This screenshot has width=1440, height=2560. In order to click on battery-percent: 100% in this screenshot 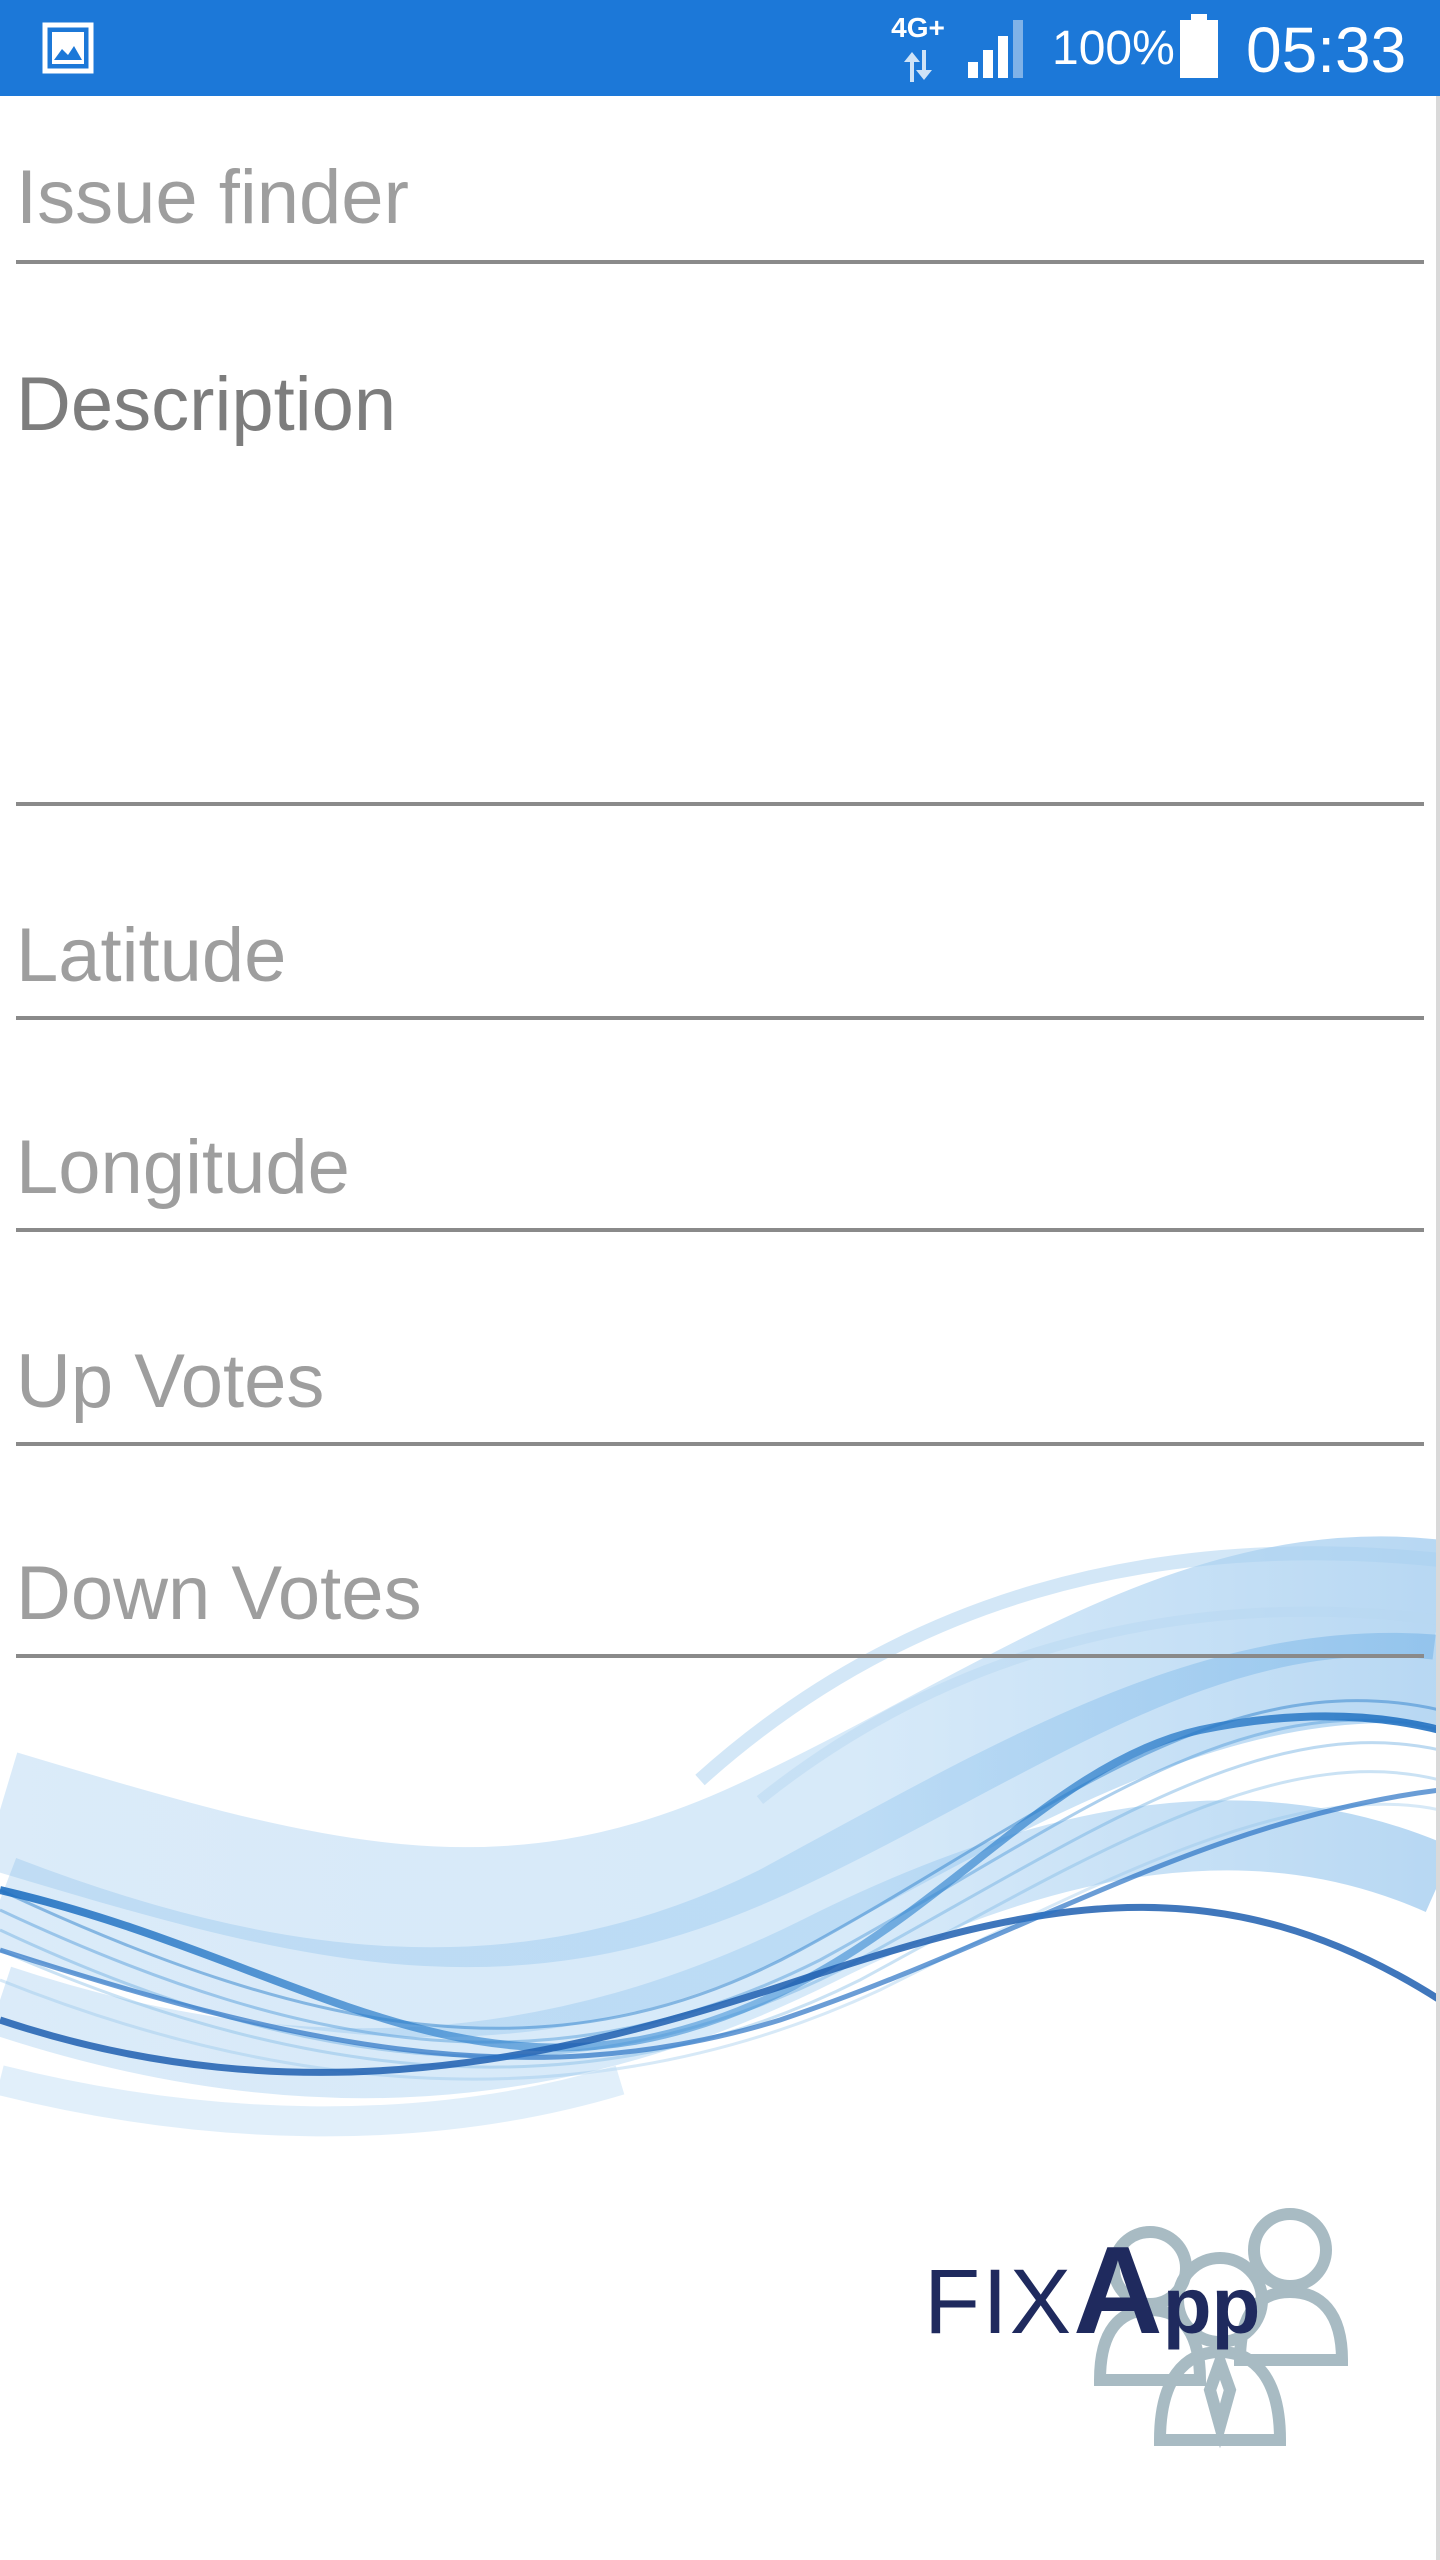, I will do `click(1113, 48)`.